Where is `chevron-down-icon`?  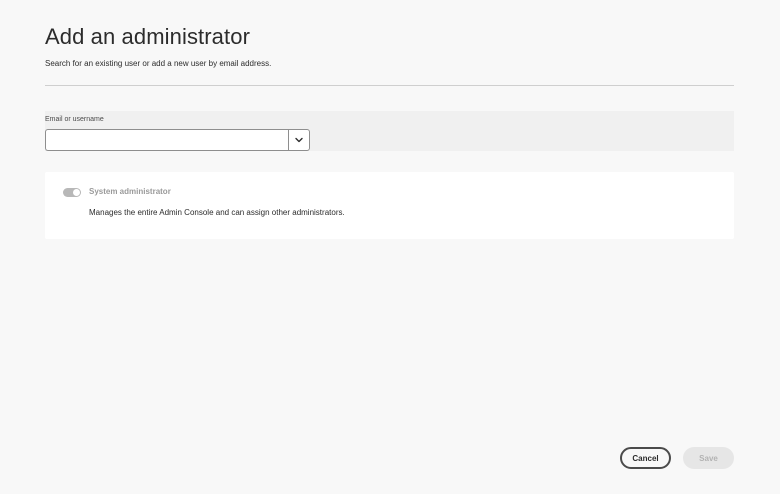
chevron-down-icon is located at coordinates (299, 140).